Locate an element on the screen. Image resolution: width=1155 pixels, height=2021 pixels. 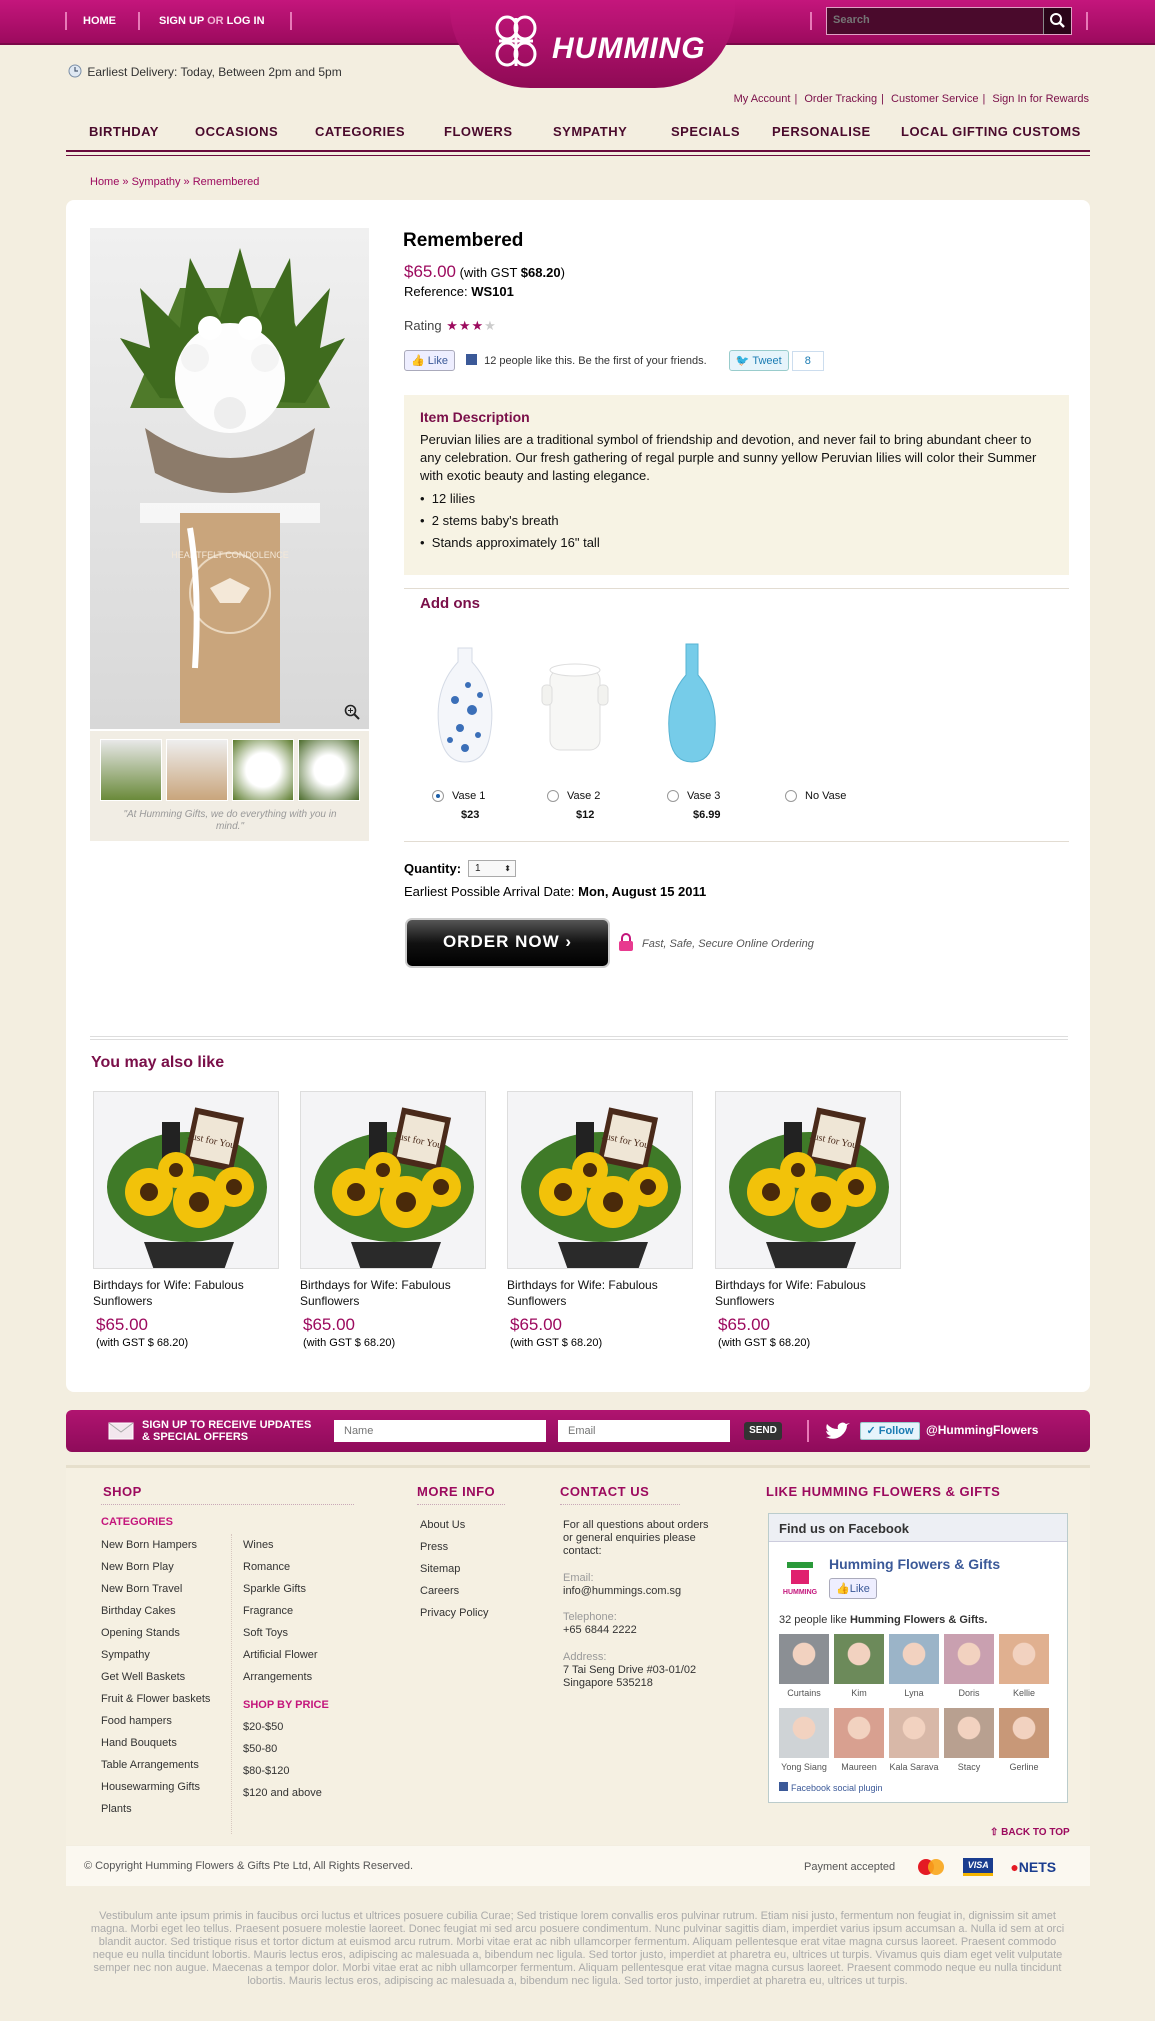
footer-category-link: Soft Toys is located at coordinates (280, 1633).